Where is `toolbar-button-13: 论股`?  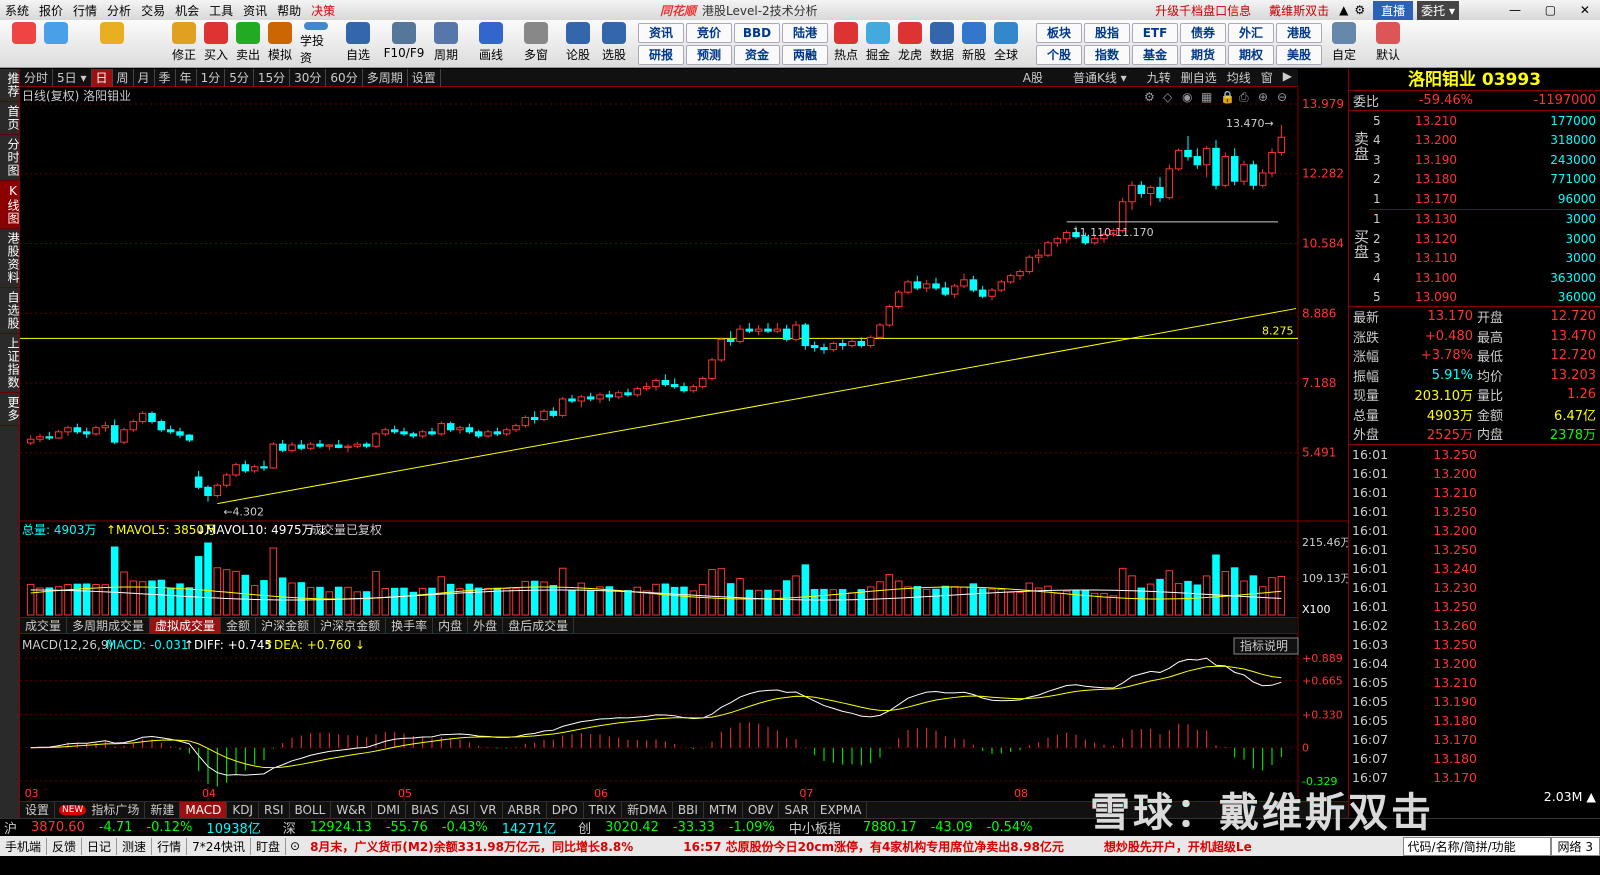
toolbar-button-13: 论股 is located at coordinates (578, 44).